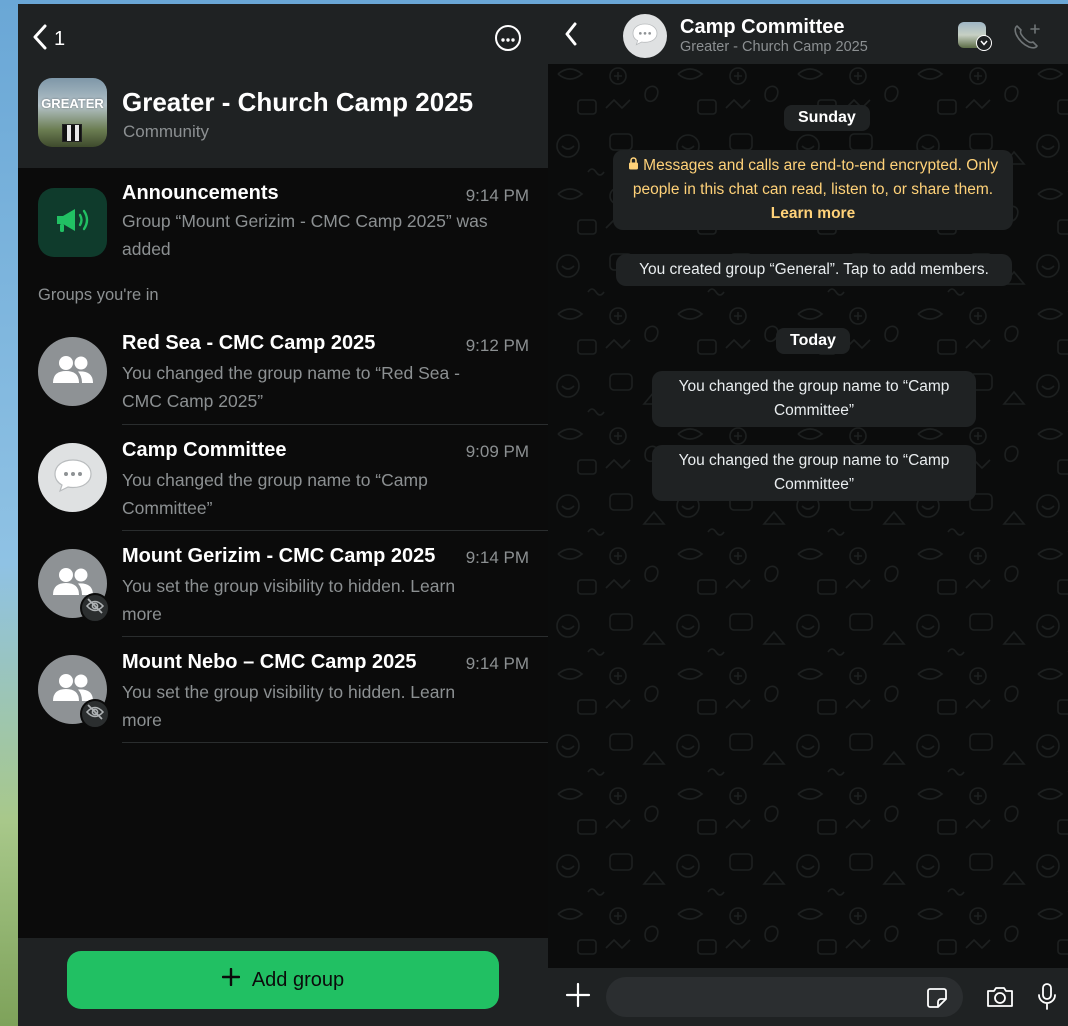 This screenshot has height=1026, width=1068. Describe the element at coordinates (784, 997) in the screenshot. I see `message-input` at that location.